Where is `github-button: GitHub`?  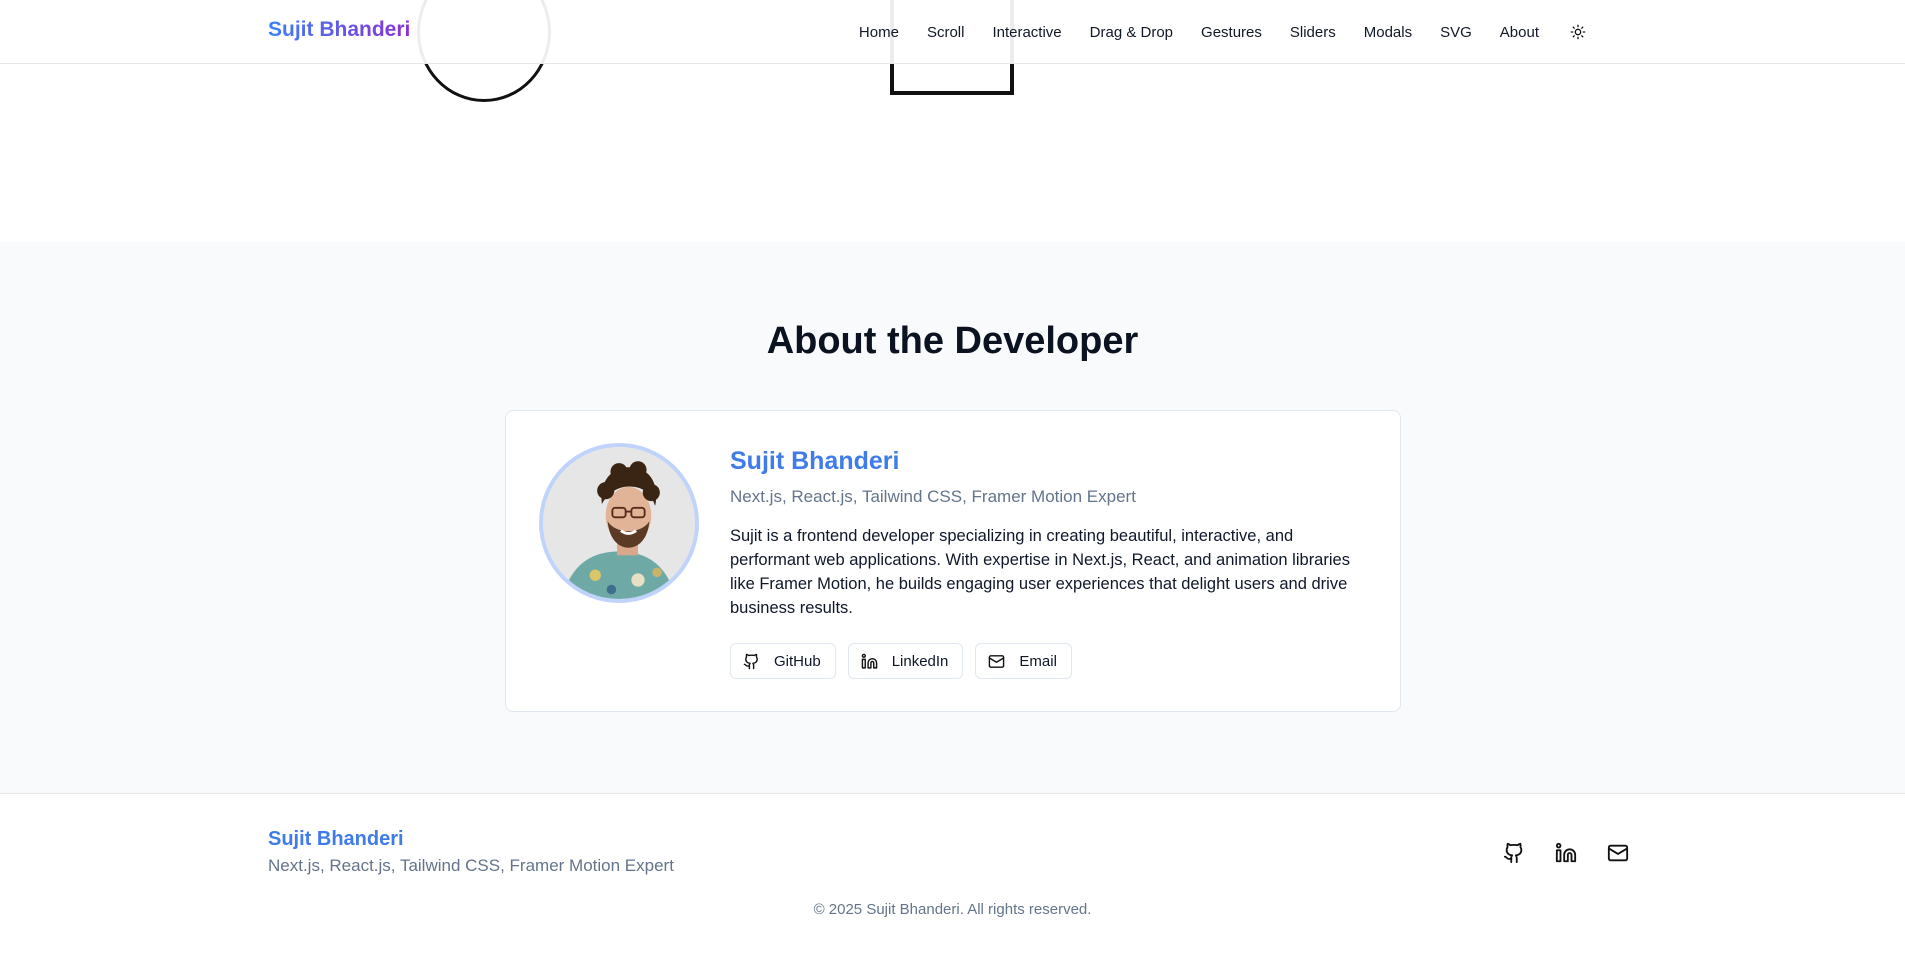
github-button: GitHub is located at coordinates (783, 661).